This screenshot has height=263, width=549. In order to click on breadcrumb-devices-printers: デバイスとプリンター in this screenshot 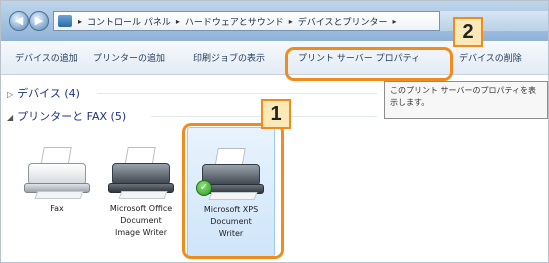, I will do `click(343, 21)`.